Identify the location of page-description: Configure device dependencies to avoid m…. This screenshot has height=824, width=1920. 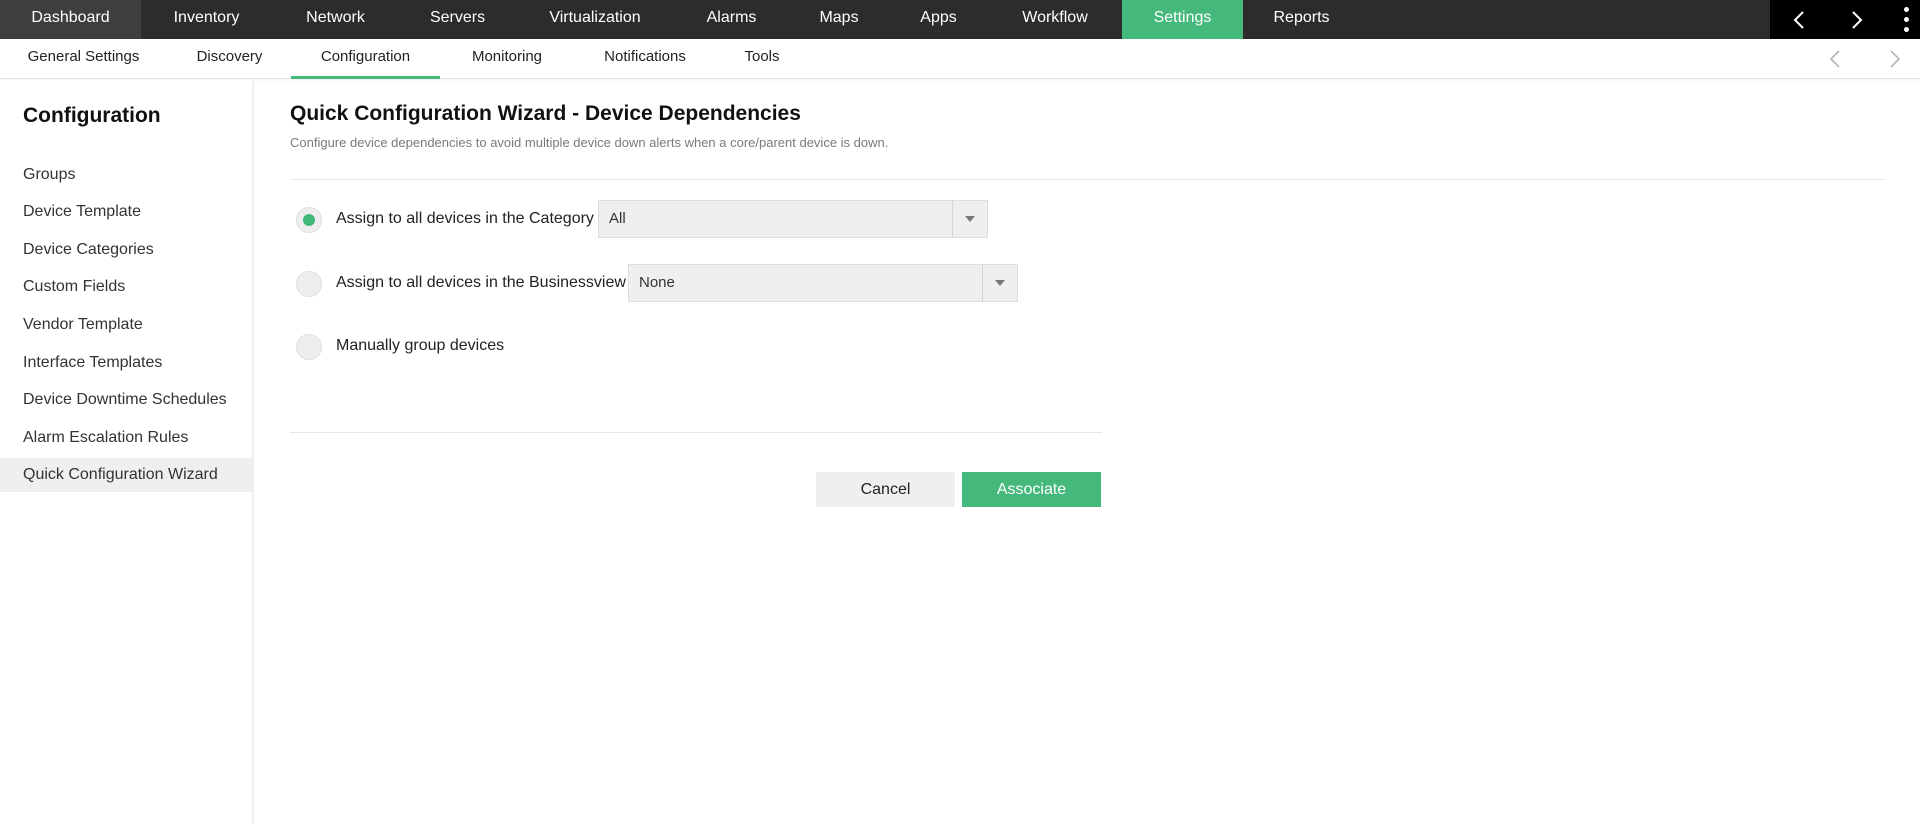
(589, 142).